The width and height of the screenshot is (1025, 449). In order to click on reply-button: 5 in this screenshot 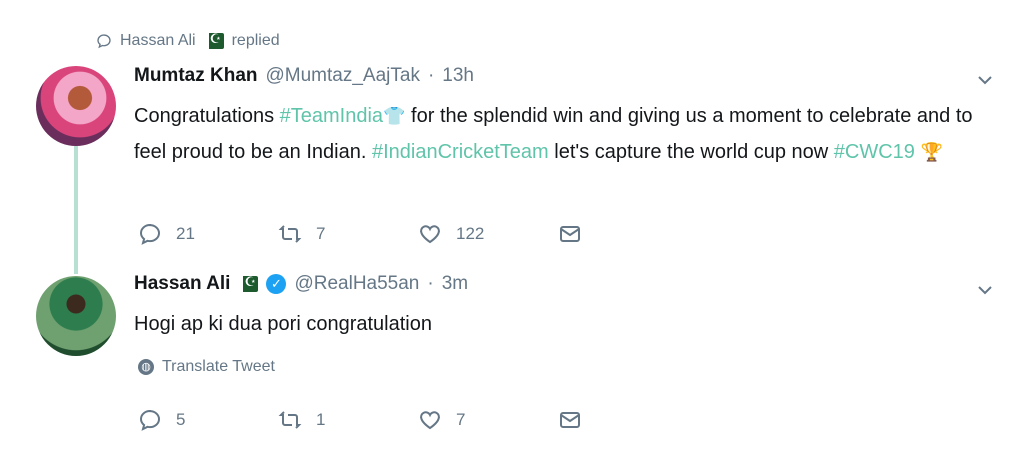, I will do `click(208, 420)`.